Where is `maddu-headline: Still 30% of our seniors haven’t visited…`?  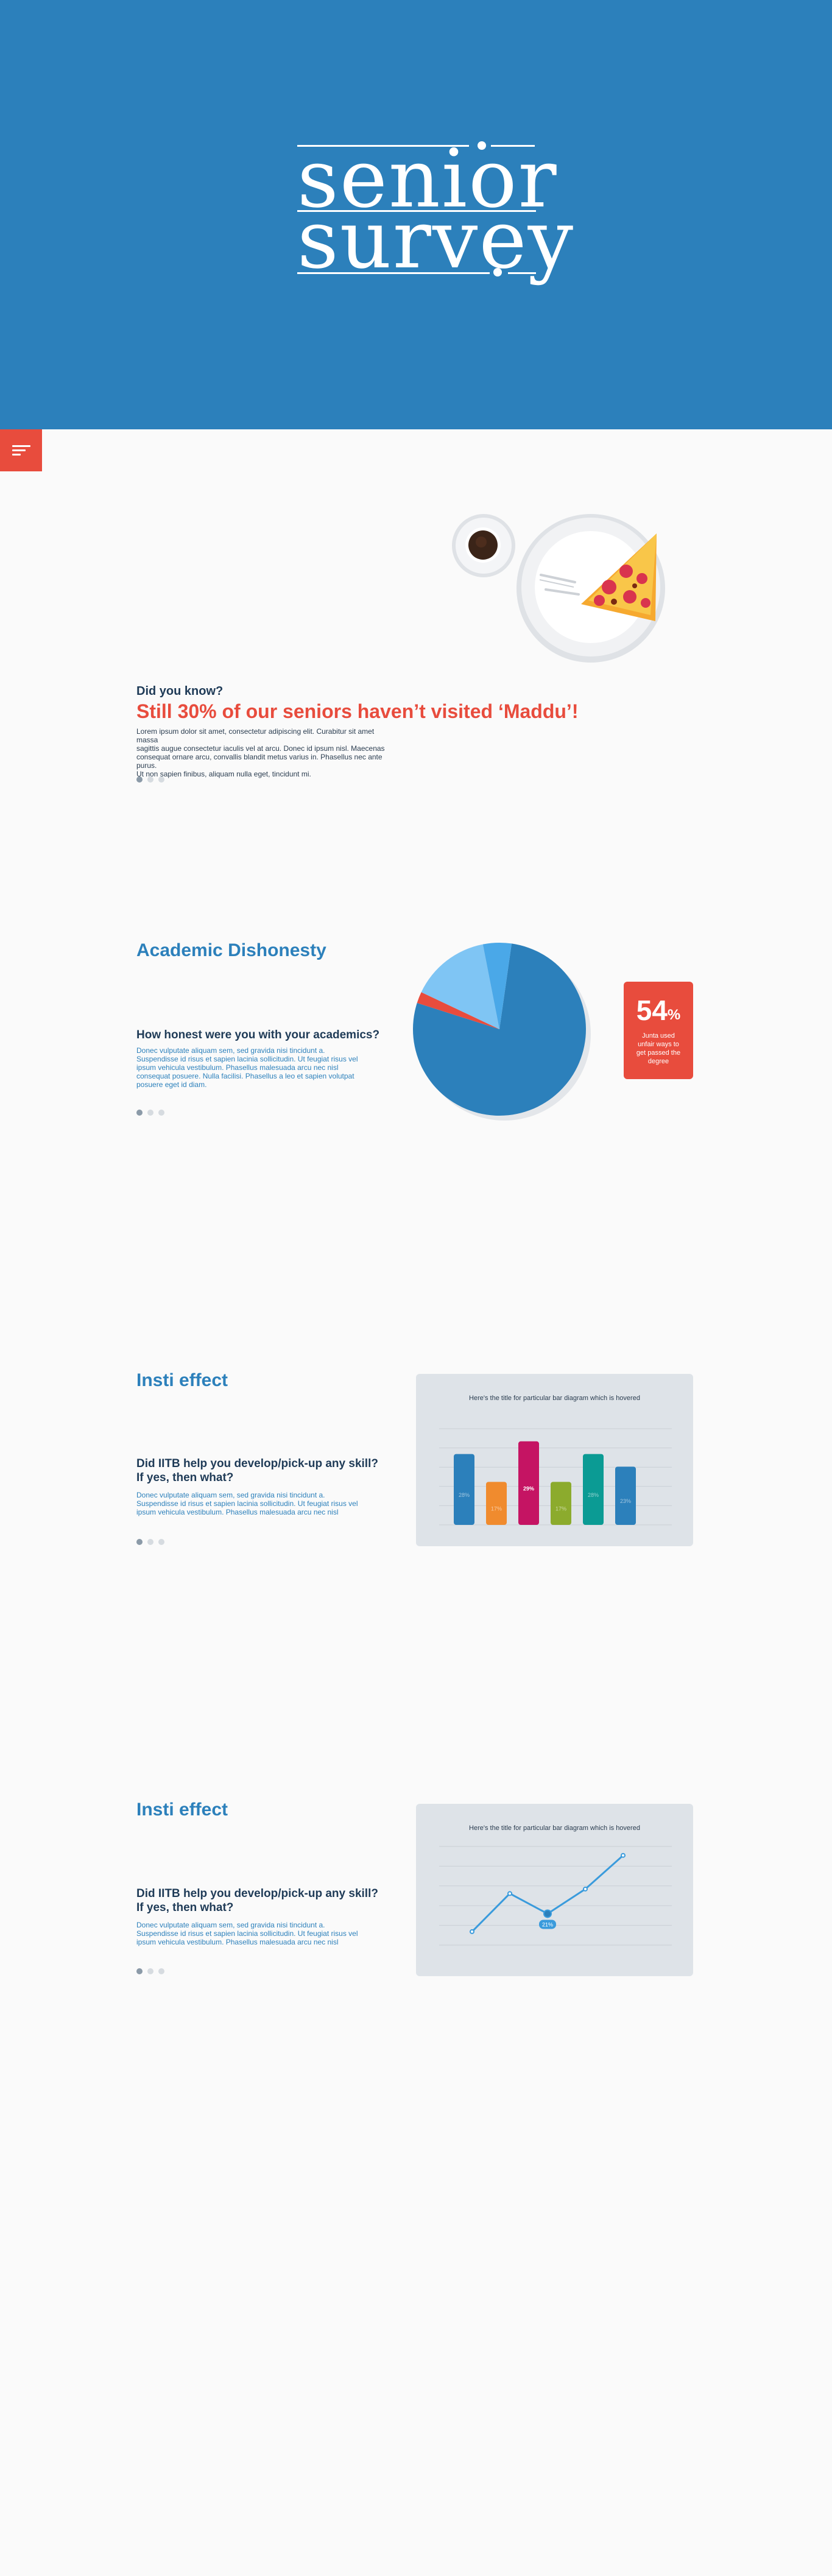 maddu-headline: Still 30% of our seniors haven’t visited… is located at coordinates (357, 711).